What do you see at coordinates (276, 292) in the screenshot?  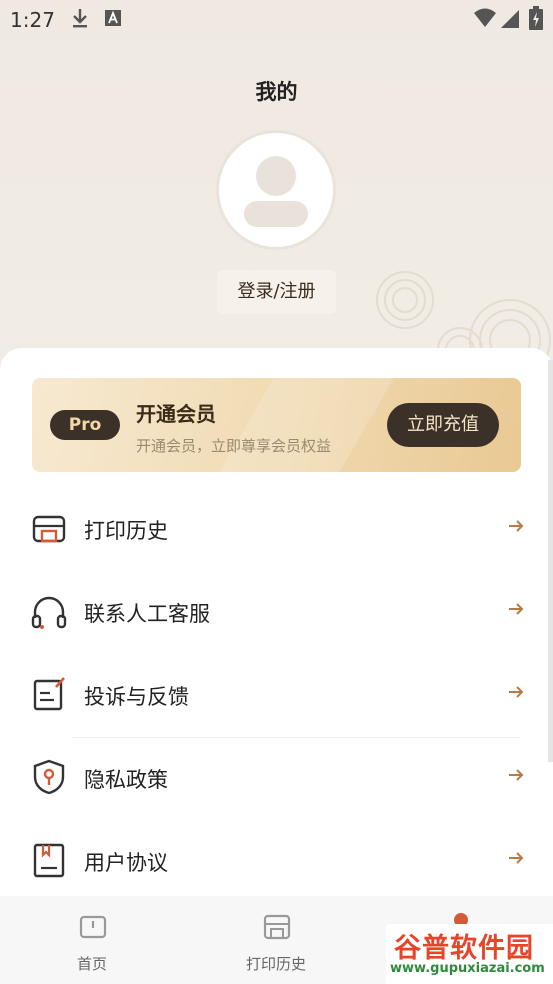 I see `login-register-button: 登录/注册` at bounding box center [276, 292].